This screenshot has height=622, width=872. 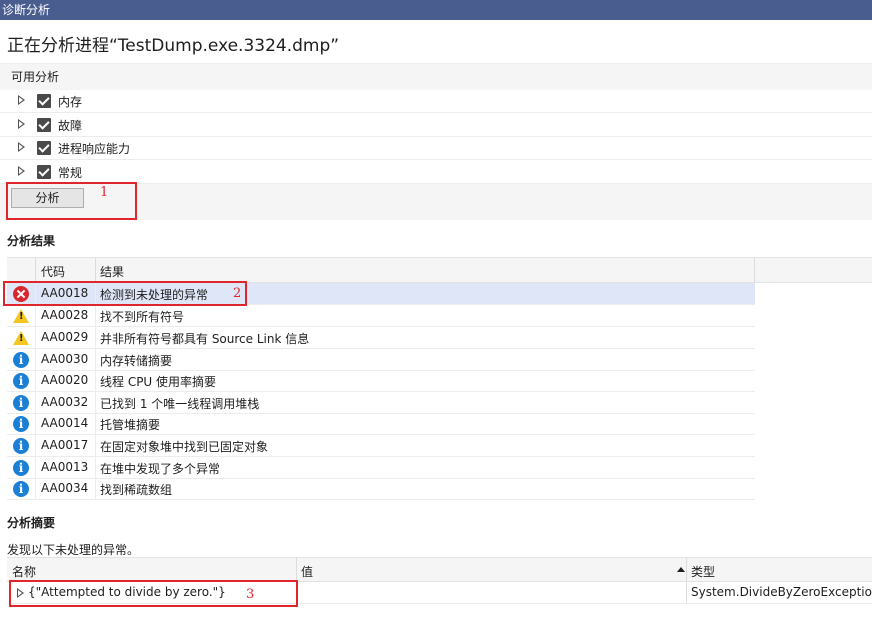 I want to click on analysis-item-label: 内存, so click(x=70, y=102).